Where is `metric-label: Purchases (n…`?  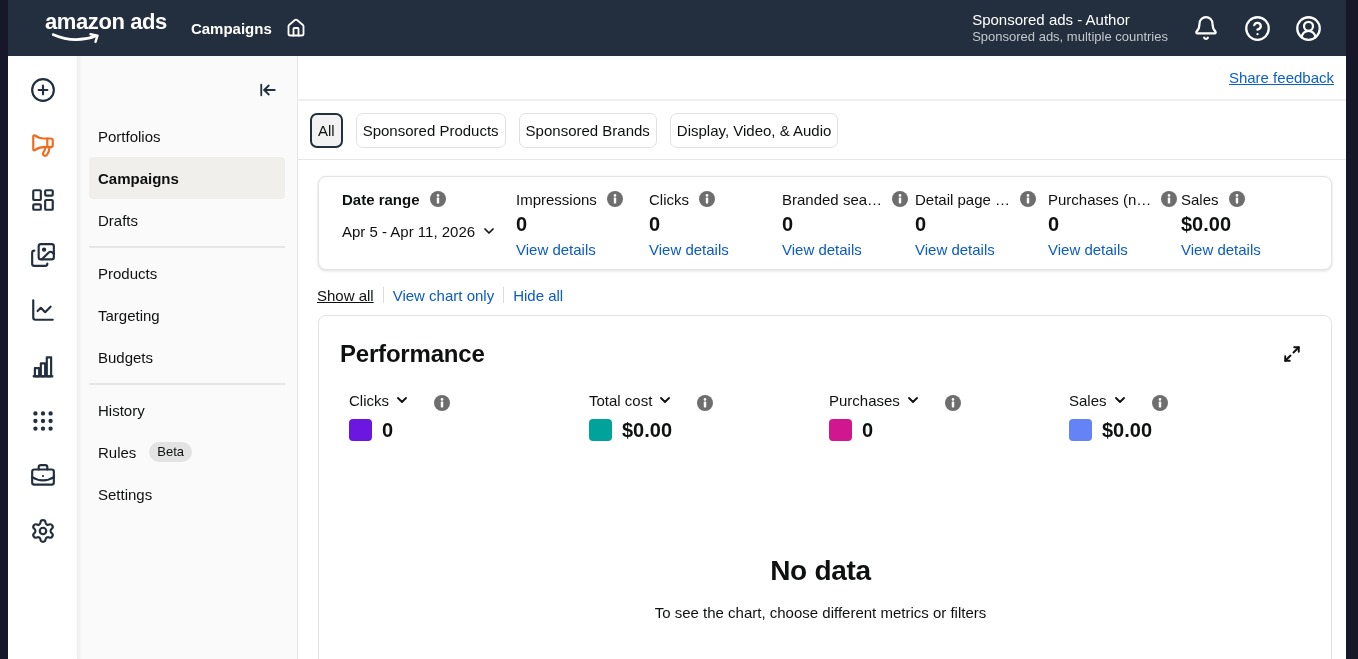 metric-label: Purchases (n… is located at coordinates (1100, 199).